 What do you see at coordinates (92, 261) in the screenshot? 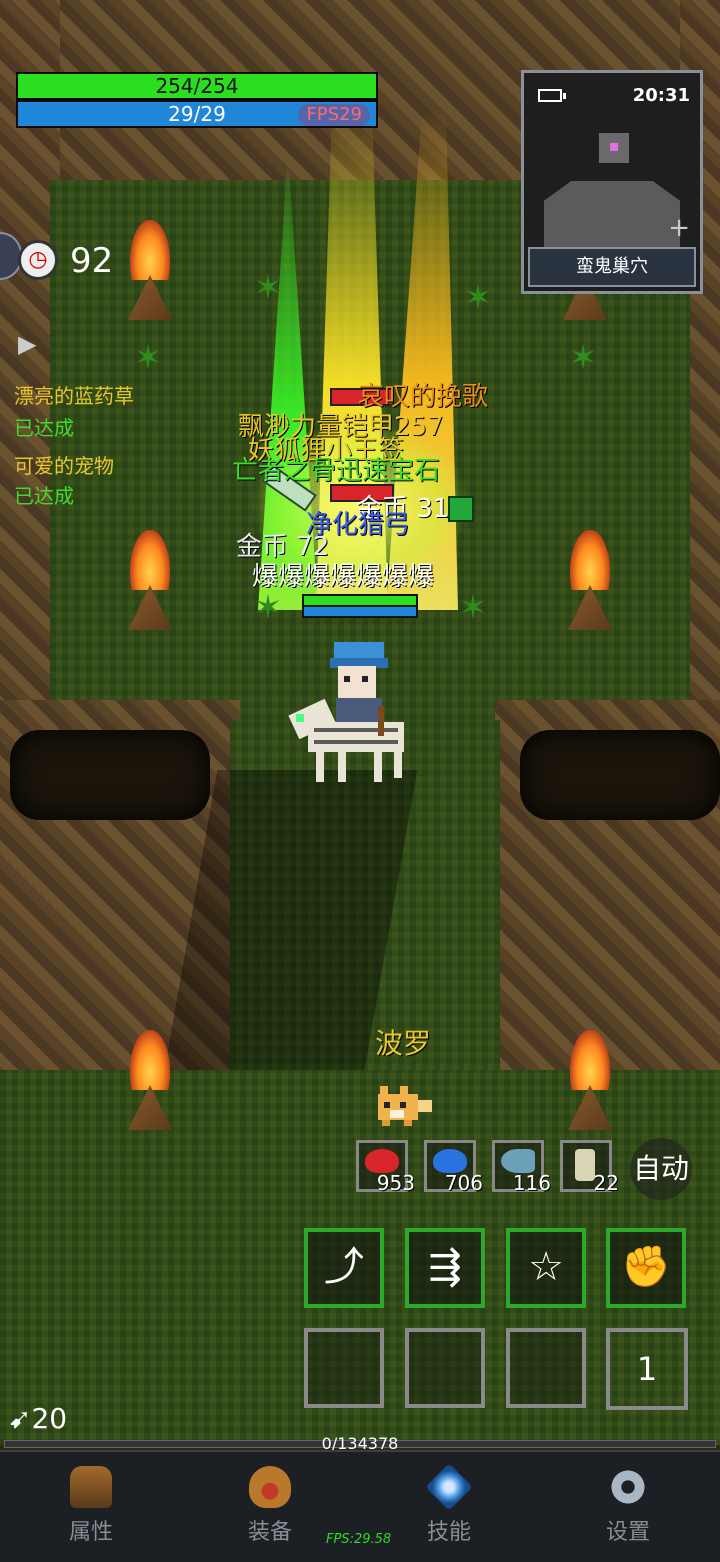
I see `countdown-timer: 92` at bounding box center [92, 261].